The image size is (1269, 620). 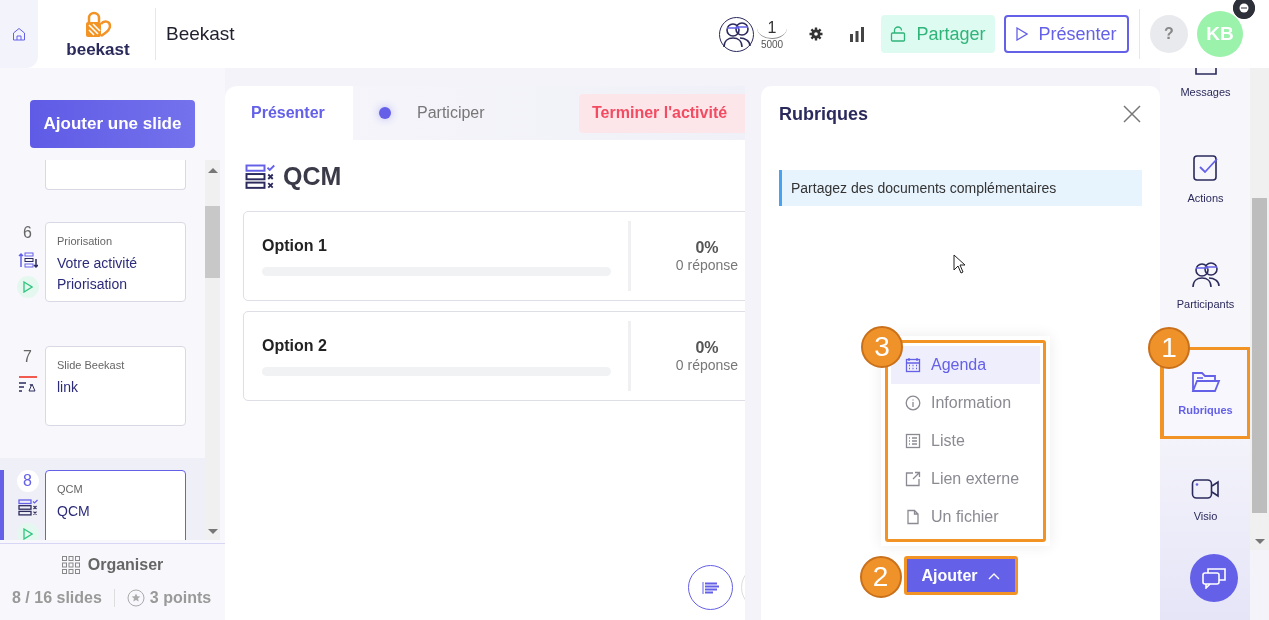 I want to click on add-button: Ajouter, so click(x=960, y=575).